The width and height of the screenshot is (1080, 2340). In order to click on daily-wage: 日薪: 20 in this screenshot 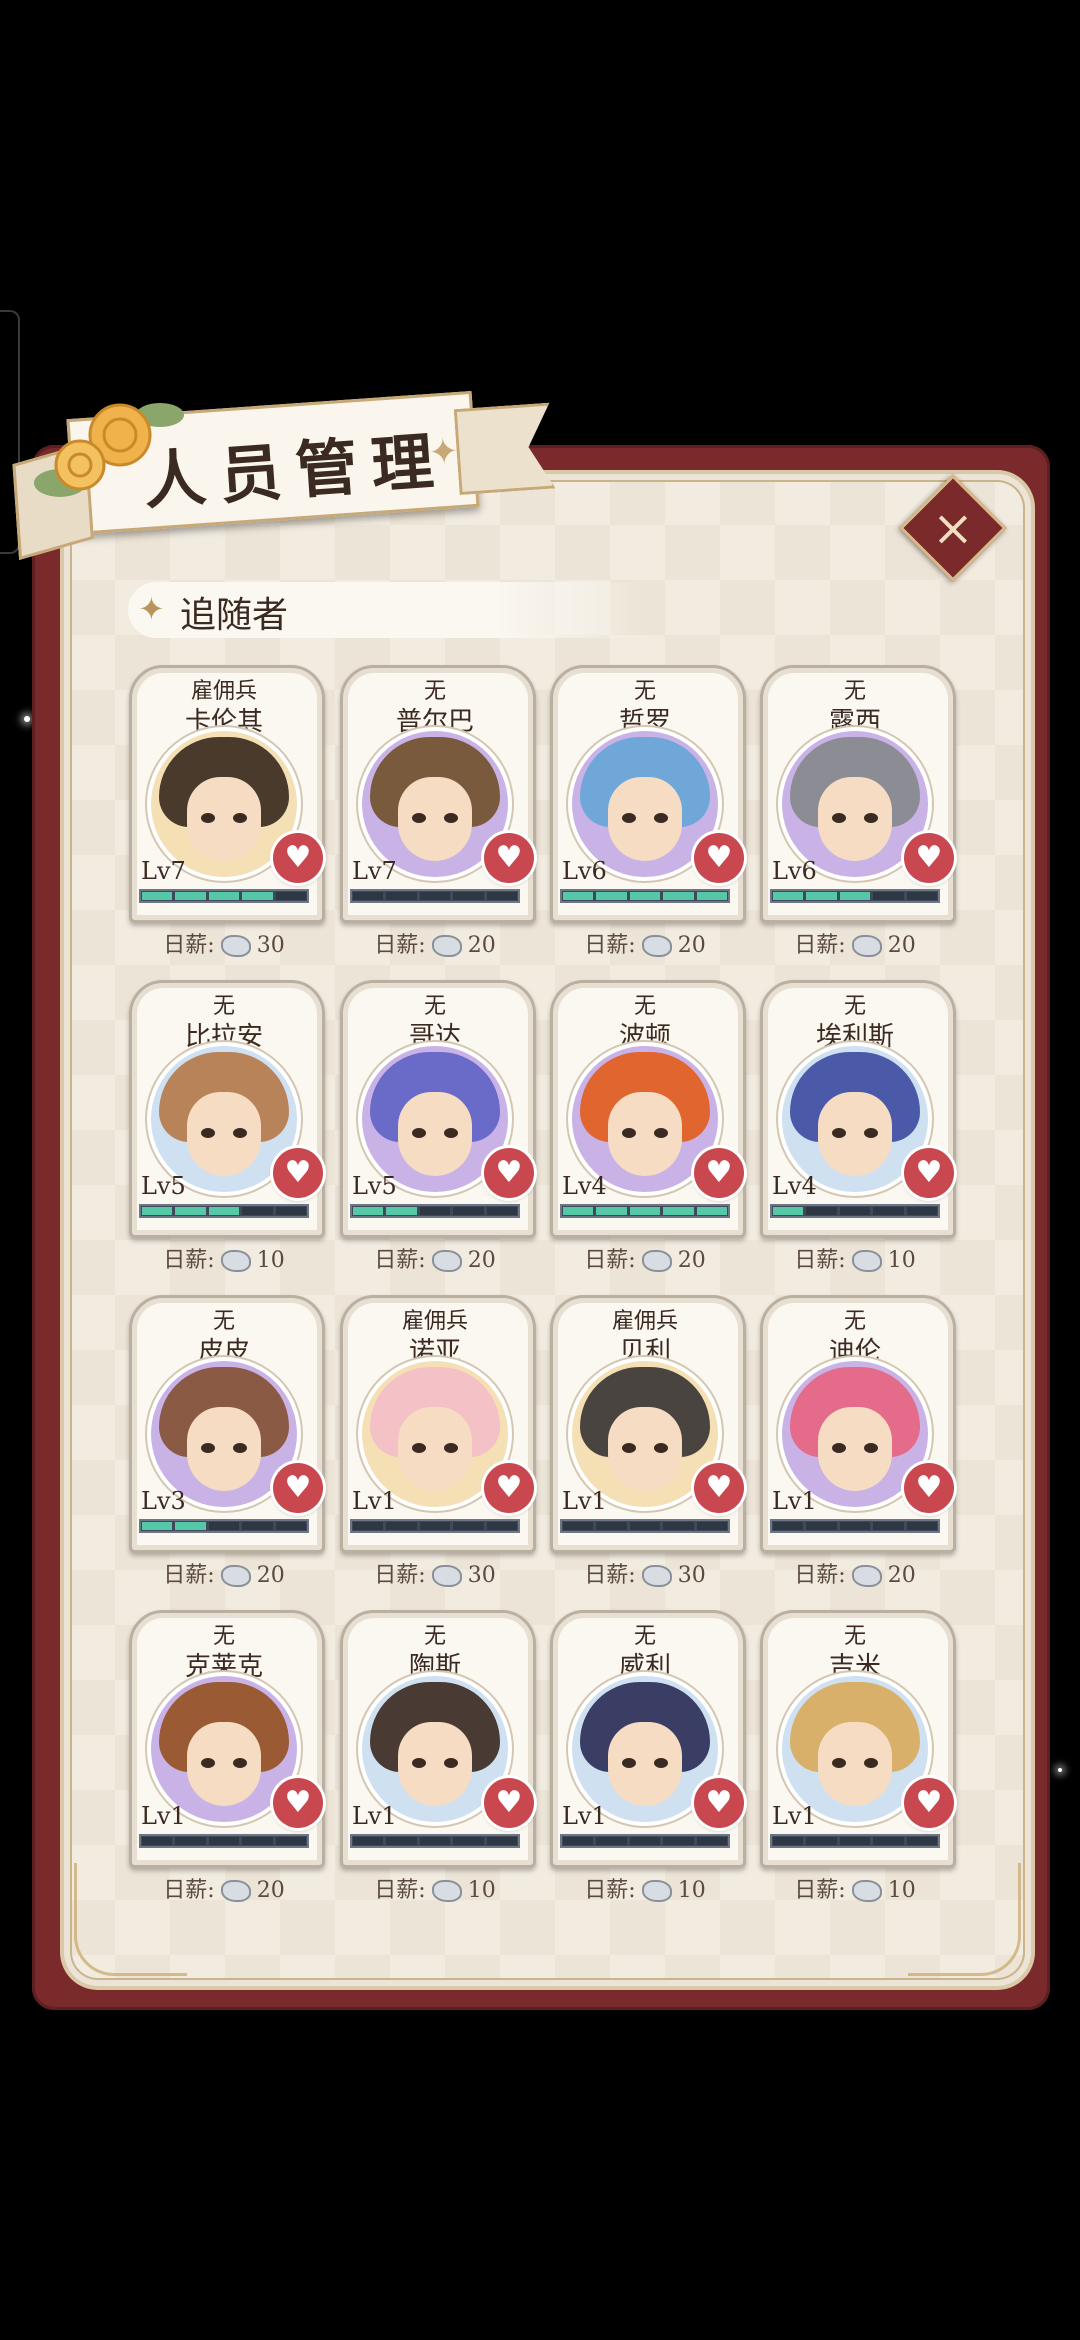, I will do `click(435, 943)`.